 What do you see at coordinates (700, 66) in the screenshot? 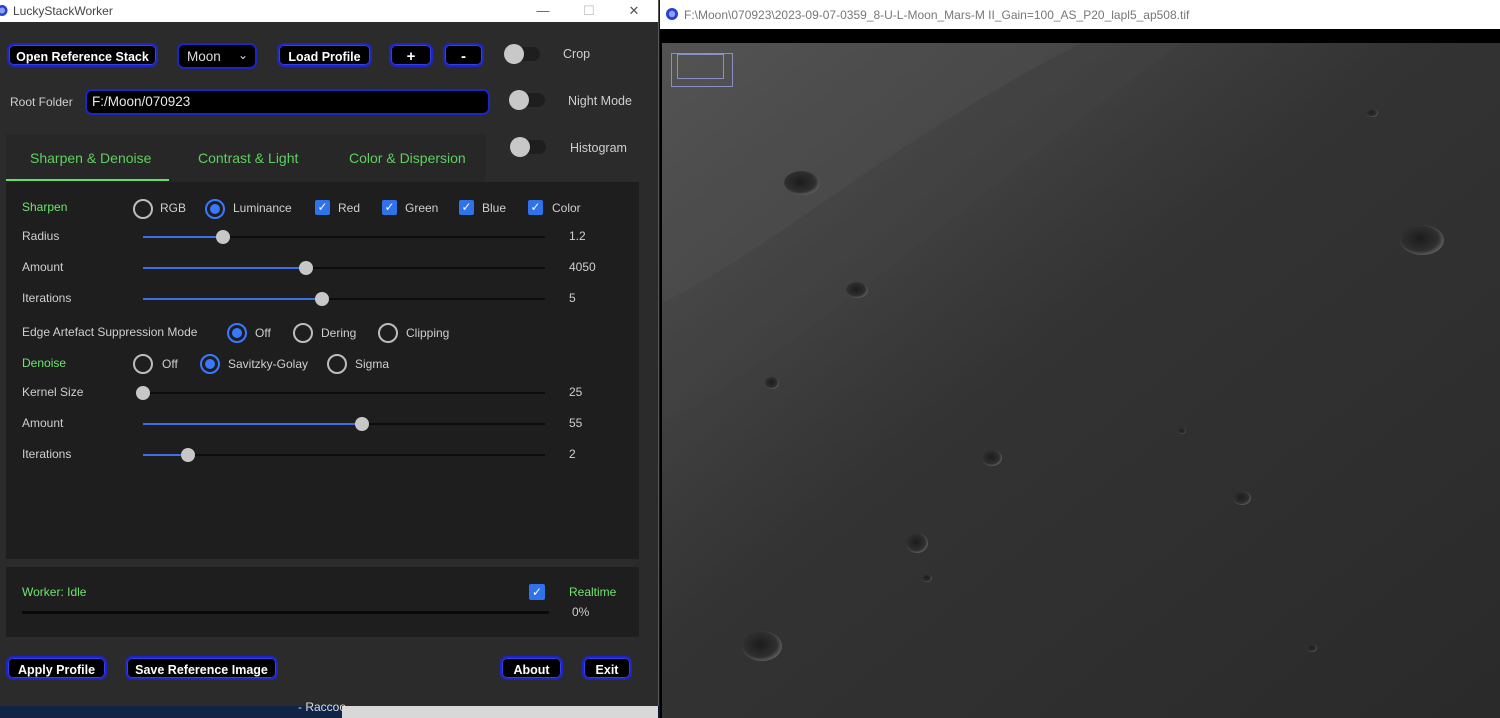
I see `navigator-viewport-rect` at bounding box center [700, 66].